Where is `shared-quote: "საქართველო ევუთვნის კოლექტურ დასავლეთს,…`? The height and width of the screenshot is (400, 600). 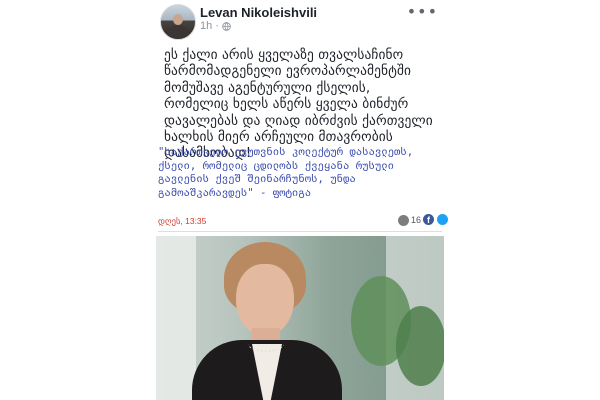 shared-quote: "საქართველო ევუთვნის კოლექტურ დასავლეთს,… is located at coordinates (298, 173).